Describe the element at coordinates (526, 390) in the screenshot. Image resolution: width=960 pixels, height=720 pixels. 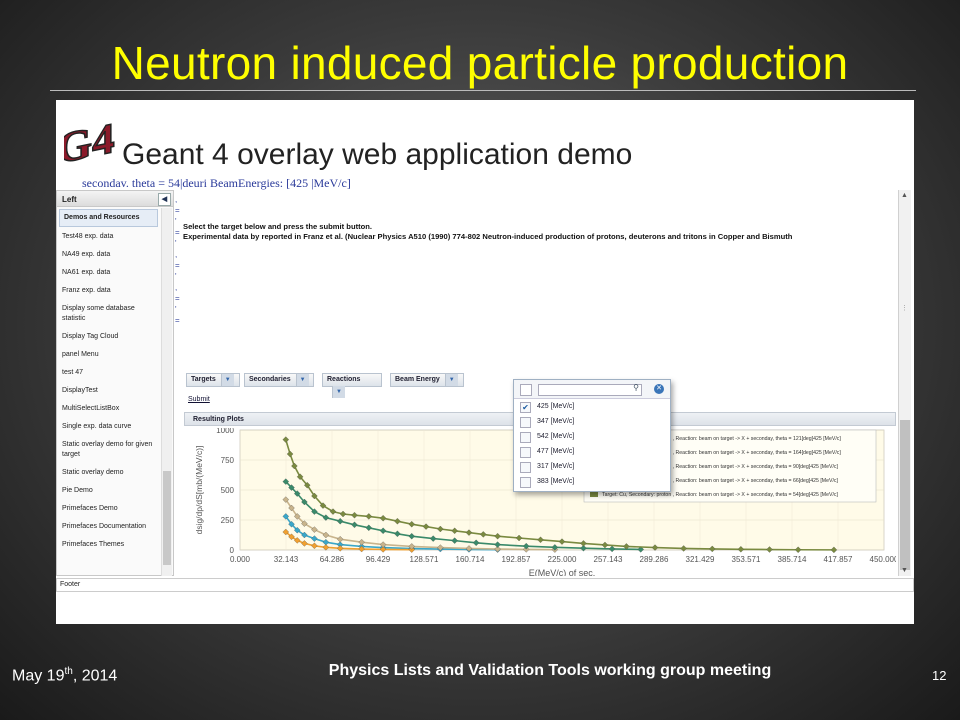
I see `select-all-checkbox` at that location.